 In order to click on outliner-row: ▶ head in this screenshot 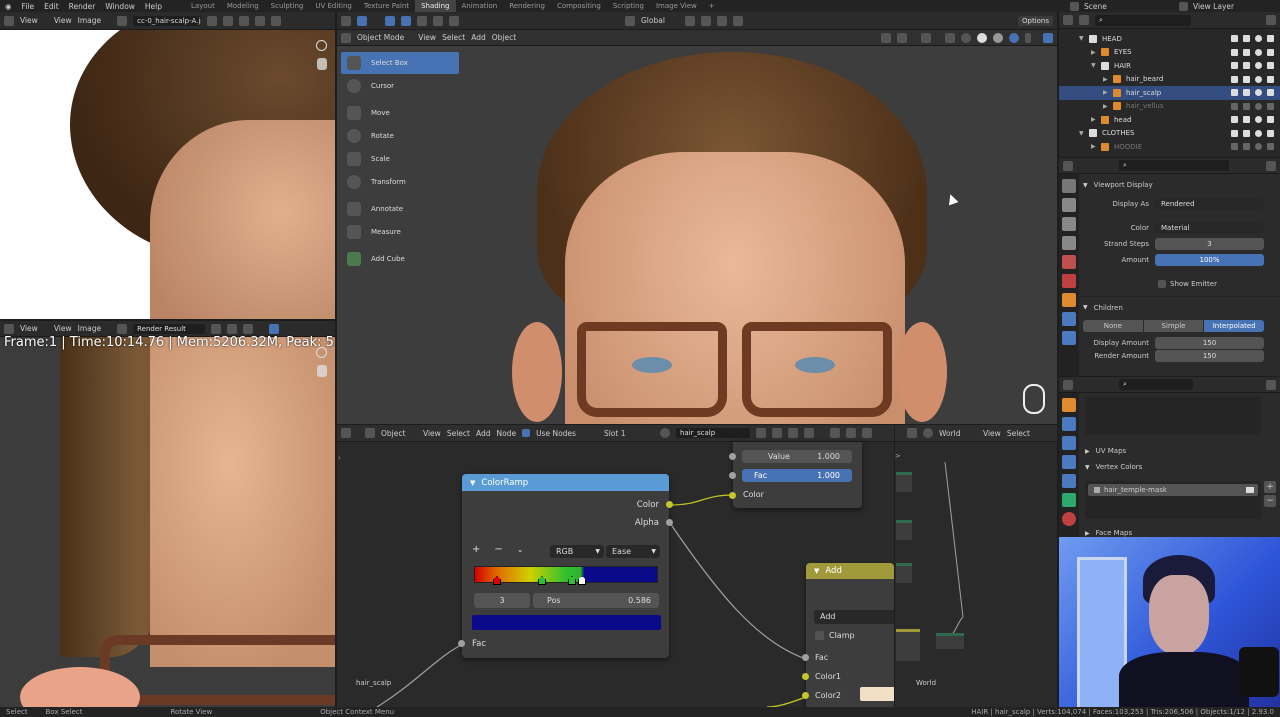, I will do `click(1169, 120)`.